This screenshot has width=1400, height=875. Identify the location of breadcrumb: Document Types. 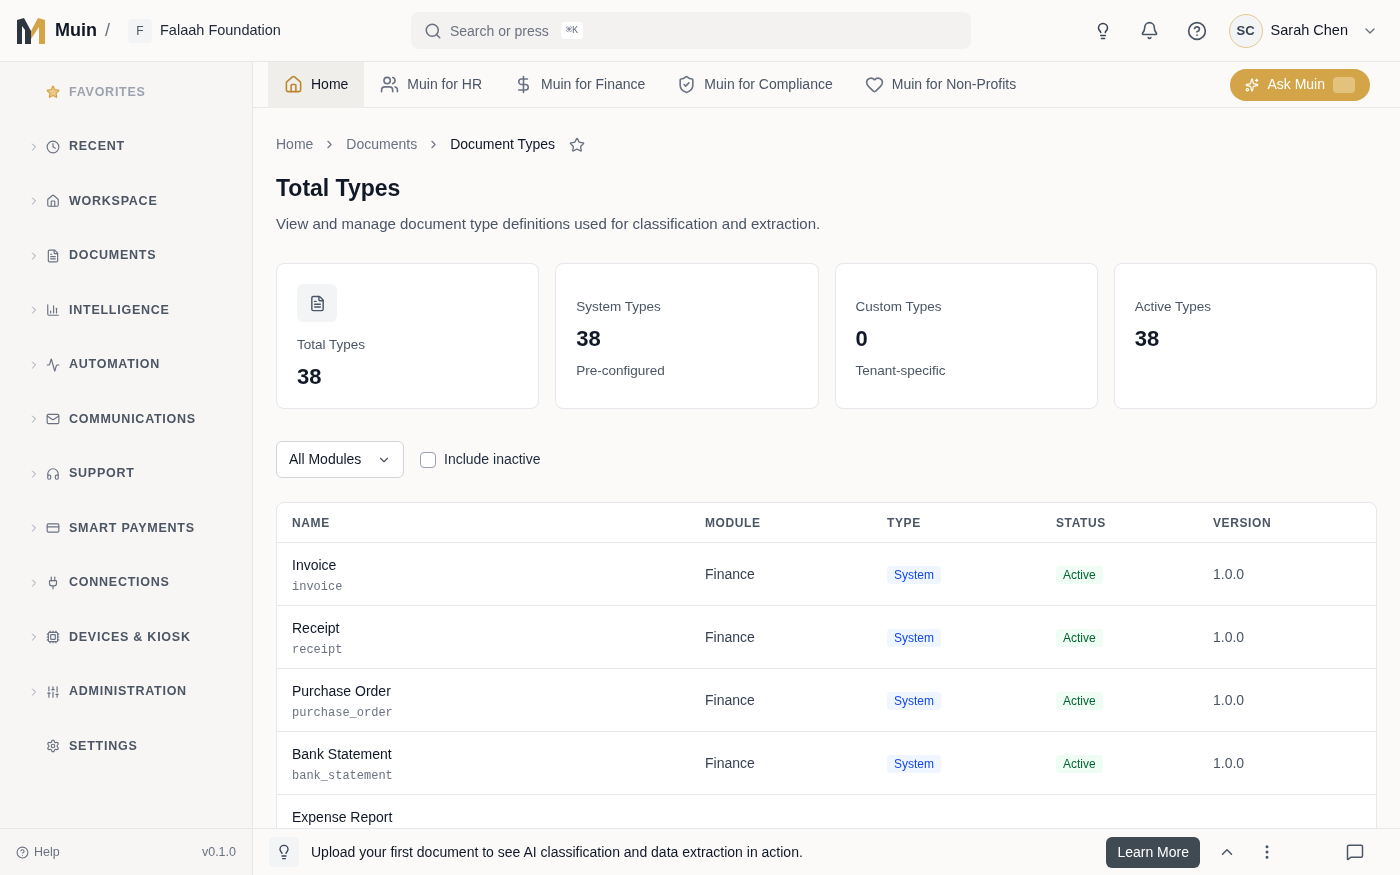
(502, 144).